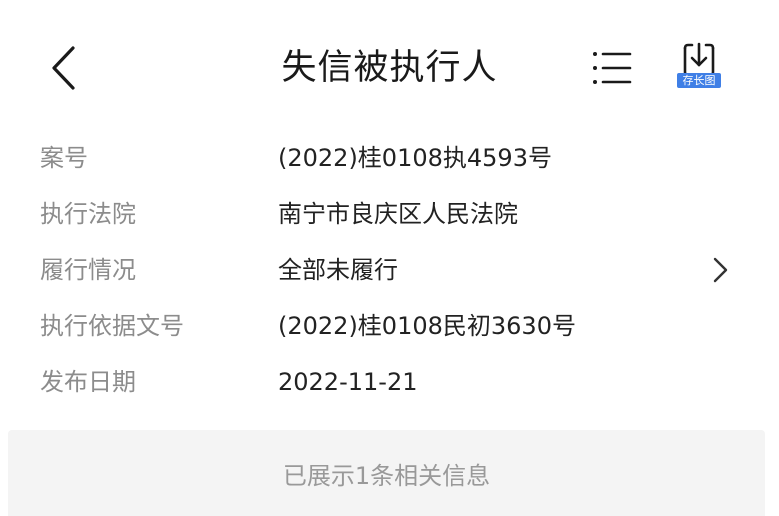  What do you see at coordinates (64, 158) in the screenshot?
I see `case-number-label: 案号` at bounding box center [64, 158].